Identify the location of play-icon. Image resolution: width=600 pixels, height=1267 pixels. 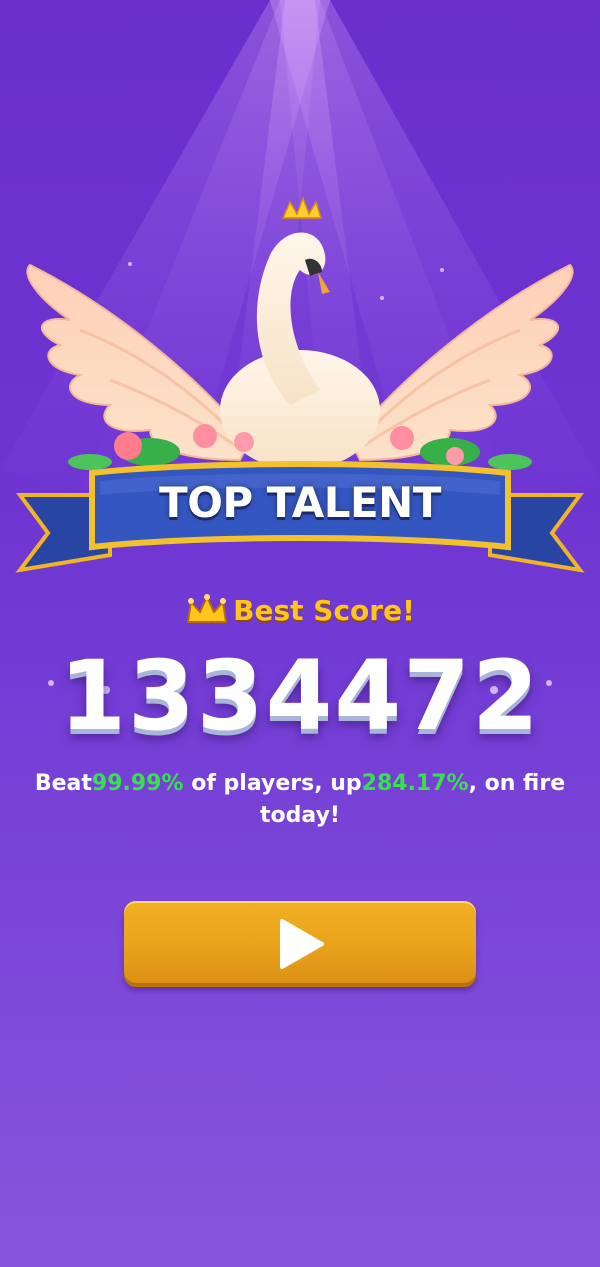
(302, 944).